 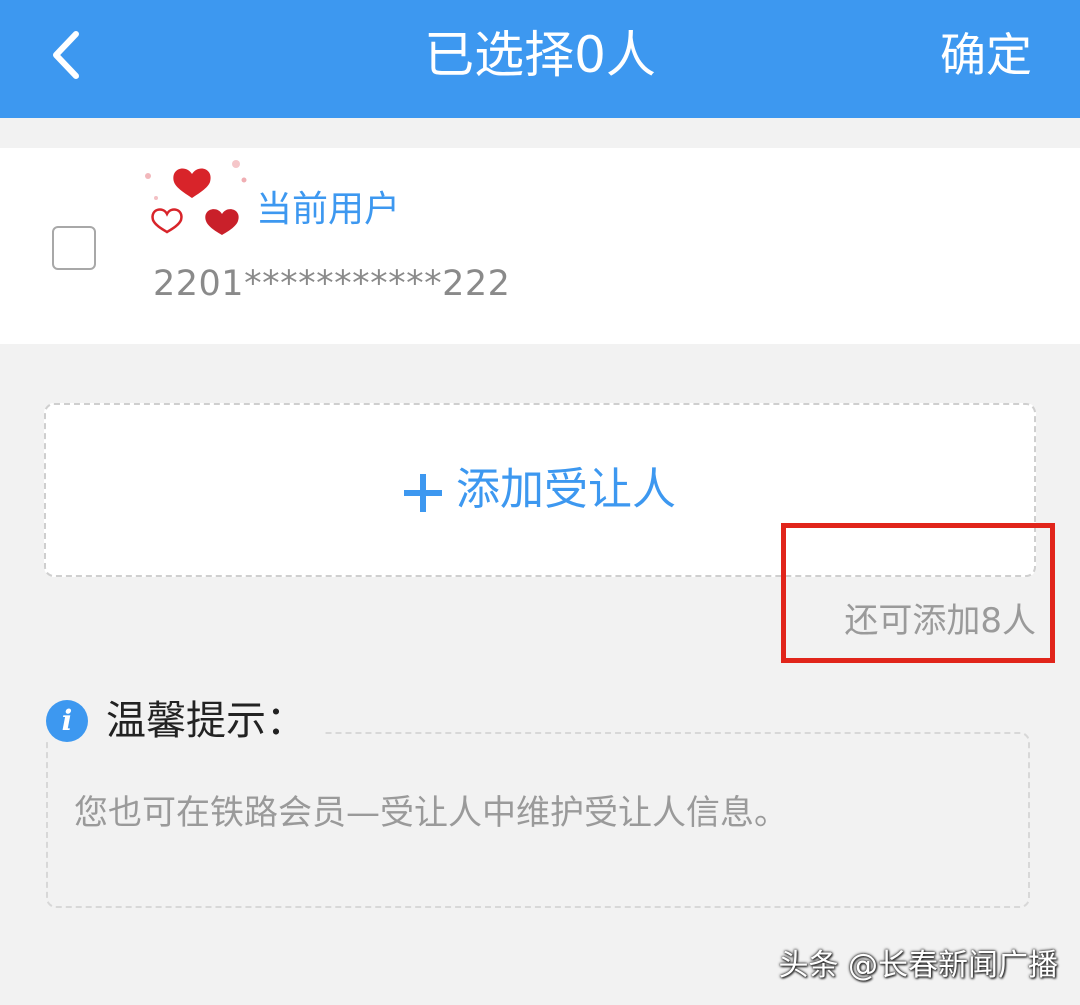 What do you see at coordinates (67, 721) in the screenshot?
I see `info-icon: i` at bounding box center [67, 721].